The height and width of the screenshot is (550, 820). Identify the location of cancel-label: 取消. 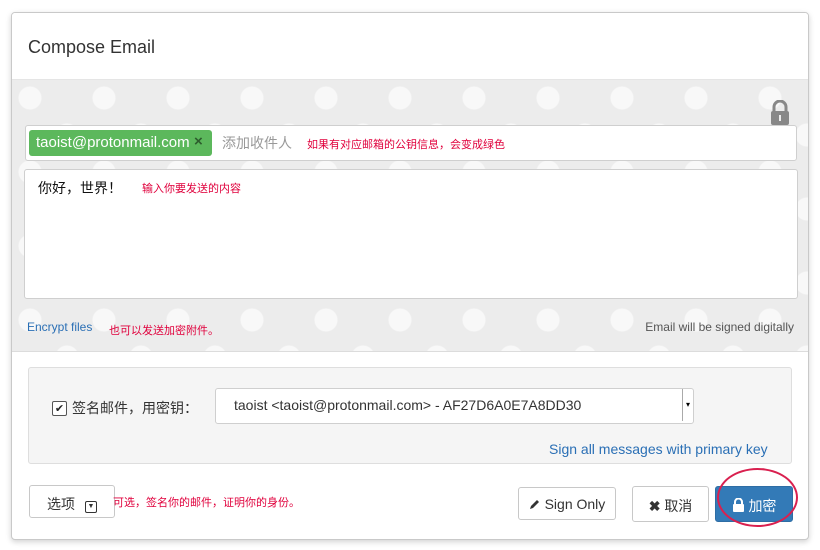
(678, 506).